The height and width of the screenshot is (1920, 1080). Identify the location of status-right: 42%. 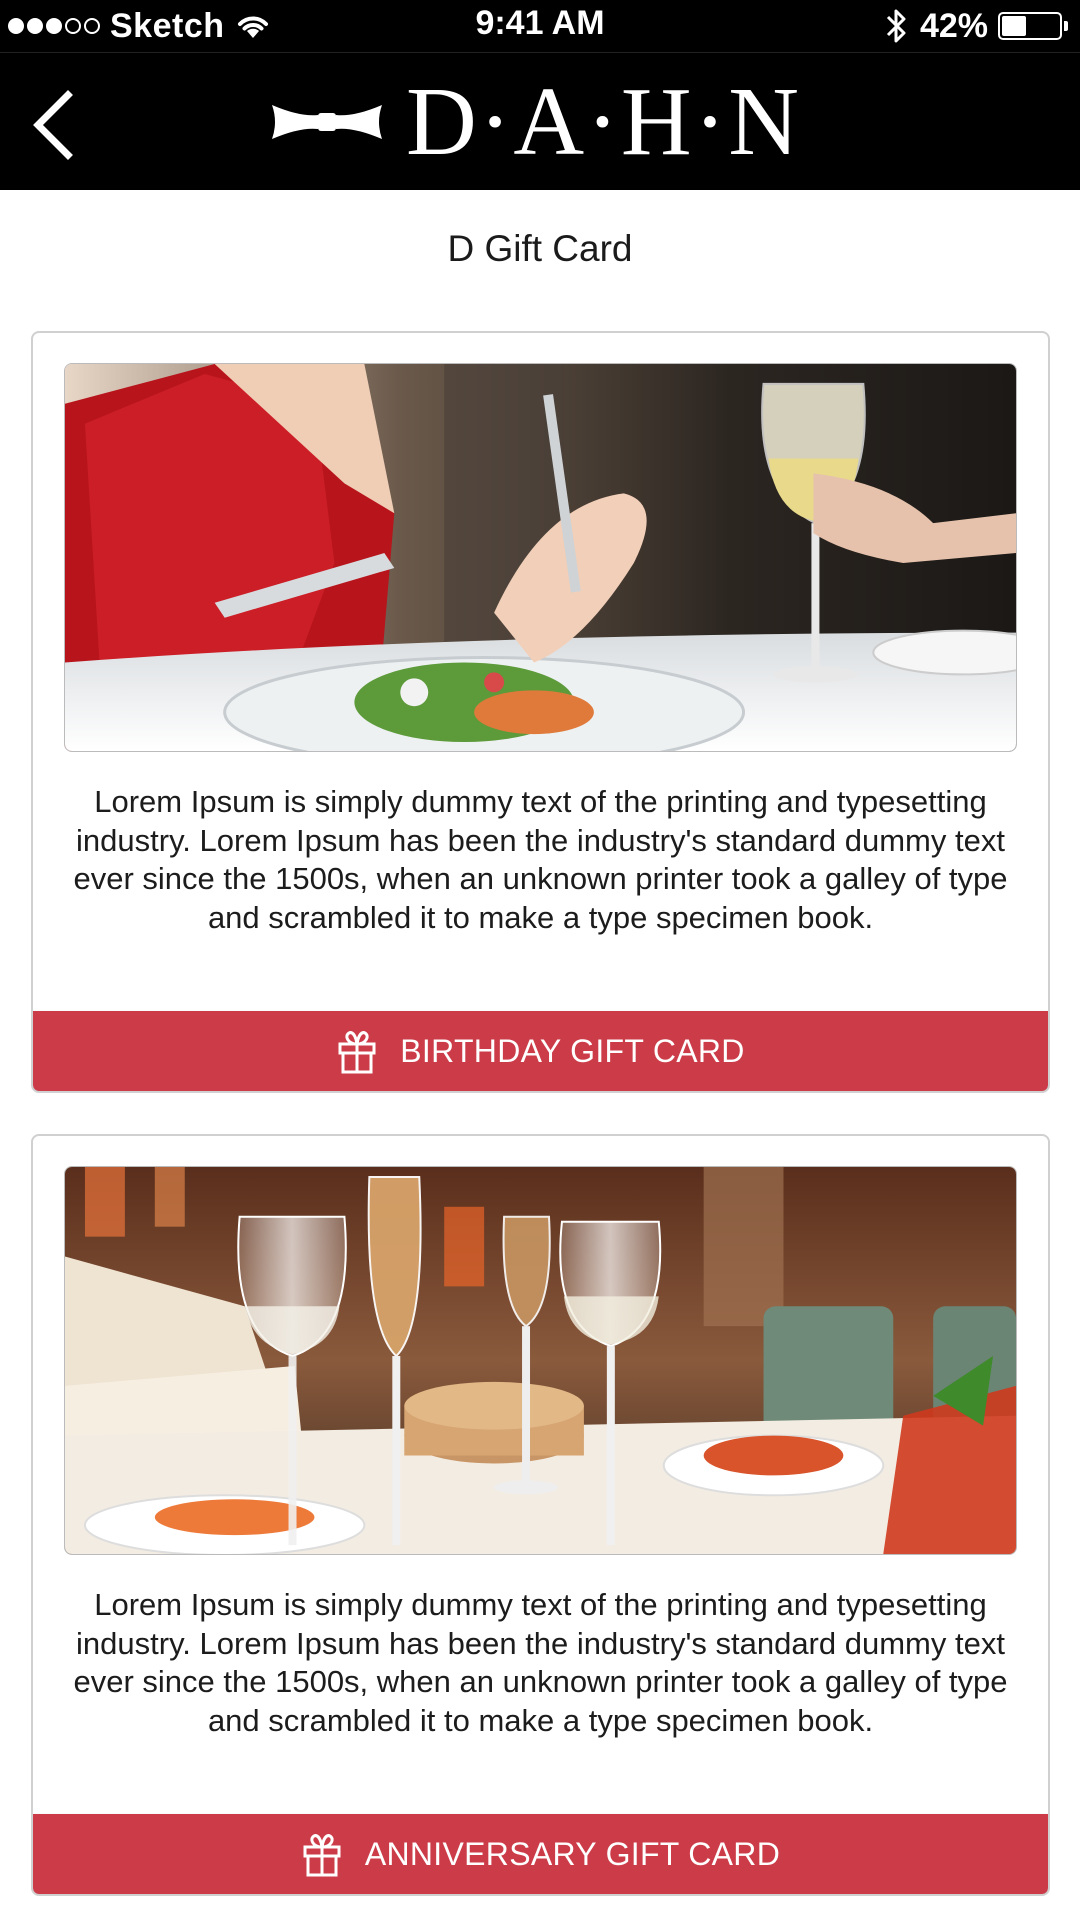
(975, 26).